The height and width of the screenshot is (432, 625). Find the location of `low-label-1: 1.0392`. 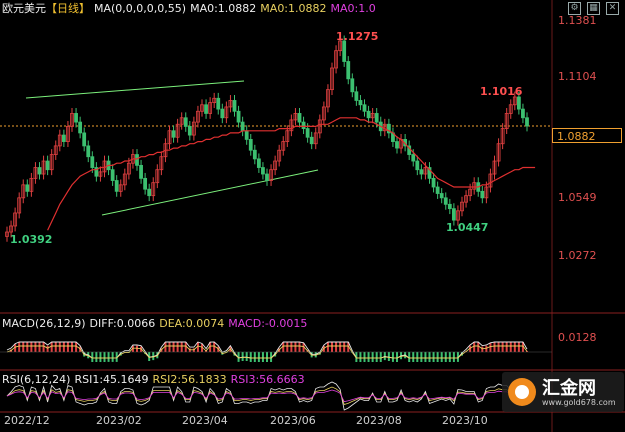

low-label-1: 1.0392 is located at coordinates (31, 239).